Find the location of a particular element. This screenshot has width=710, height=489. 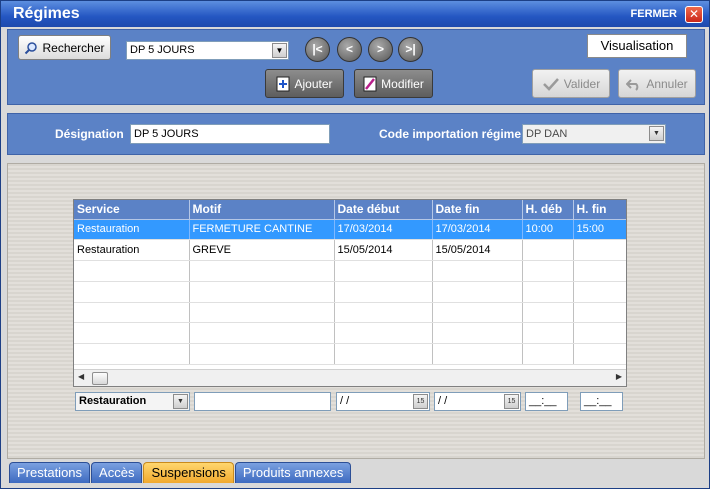

regime-select: DP 5 JOURS ▼ is located at coordinates (207, 50).